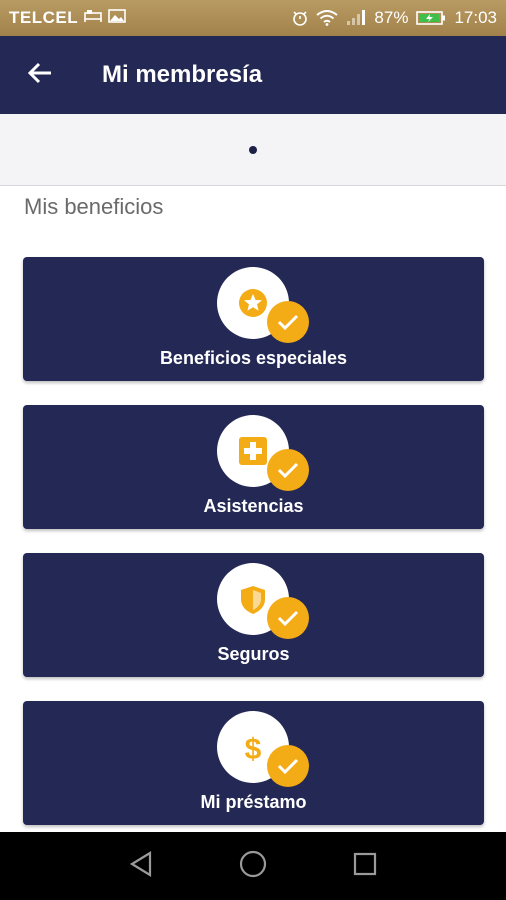 This screenshot has width=506, height=900. I want to click on carrier-name: TELCEL, so click(44, 17).